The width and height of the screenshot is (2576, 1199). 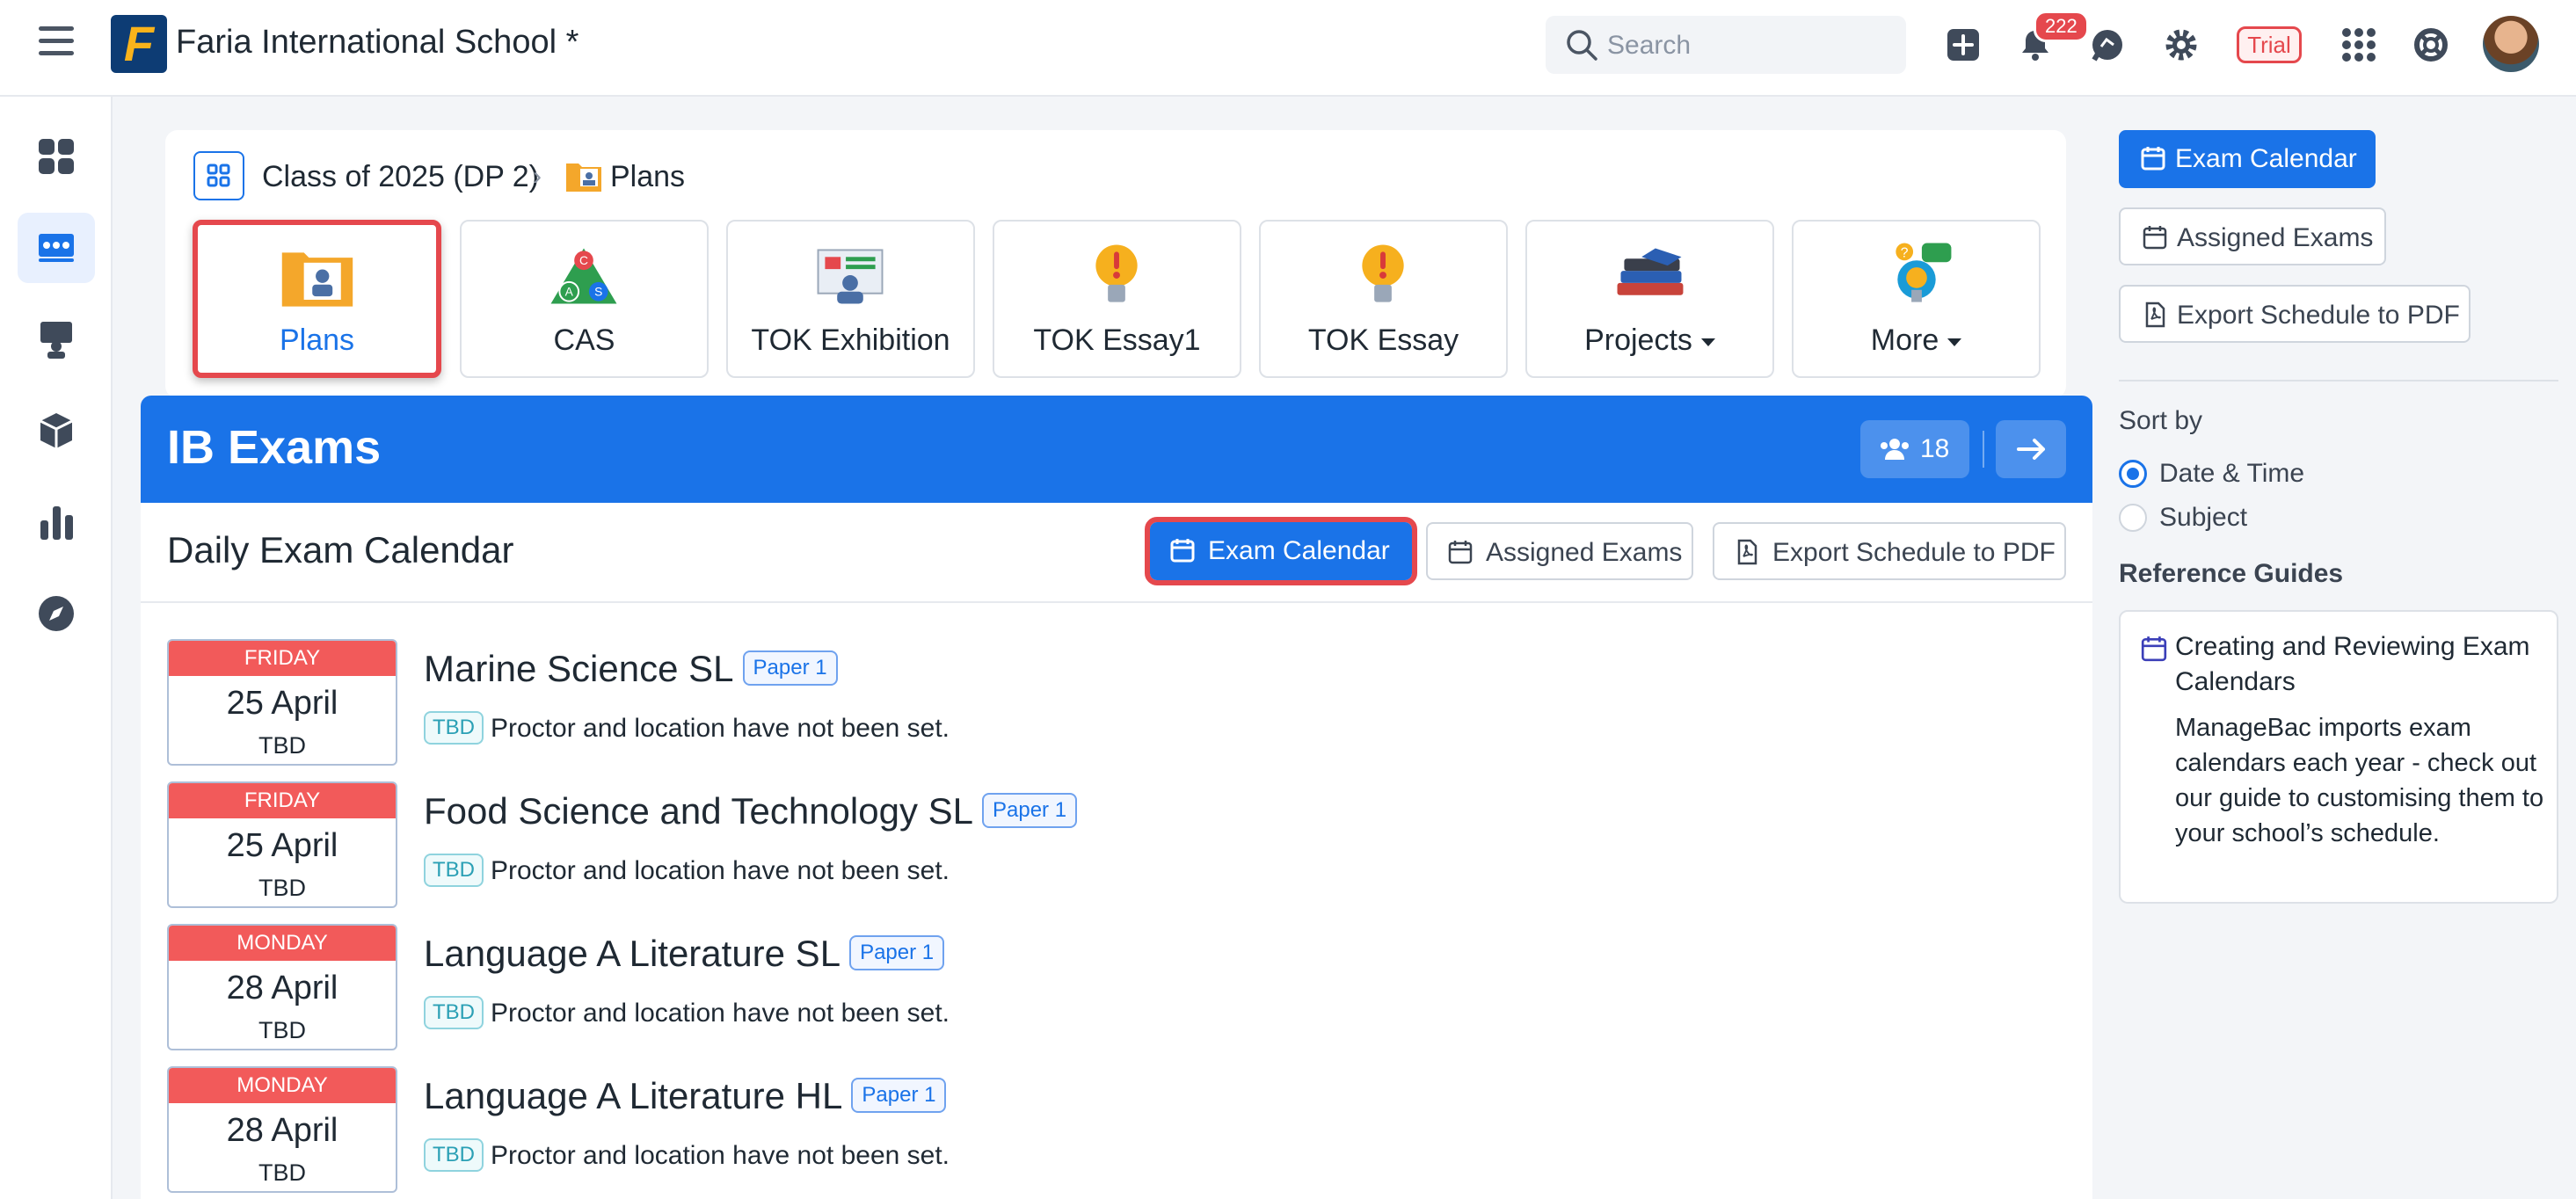 What do you see at coordinates (1954, 342) in the screenshot?
I see `caret-down-icon` at bounding box center [1954, 342].